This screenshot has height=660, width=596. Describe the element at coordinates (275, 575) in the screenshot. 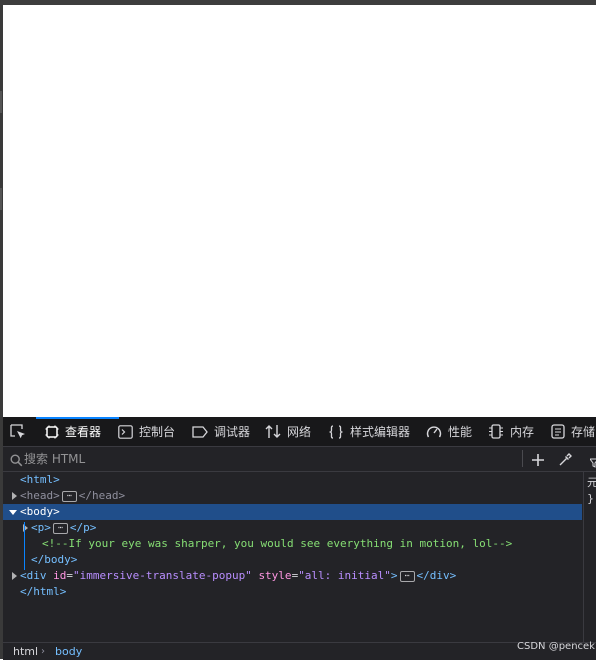

I see `attr-name: style` at that location.